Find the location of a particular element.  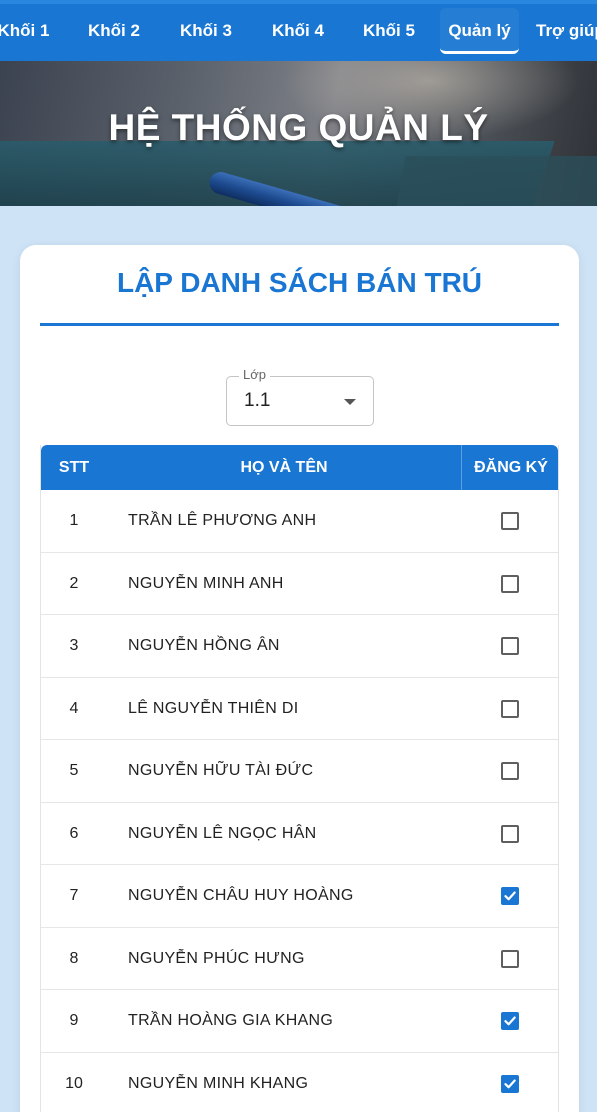

tab-khoi-2: Khối 2 is located at coordinates (114, 31).